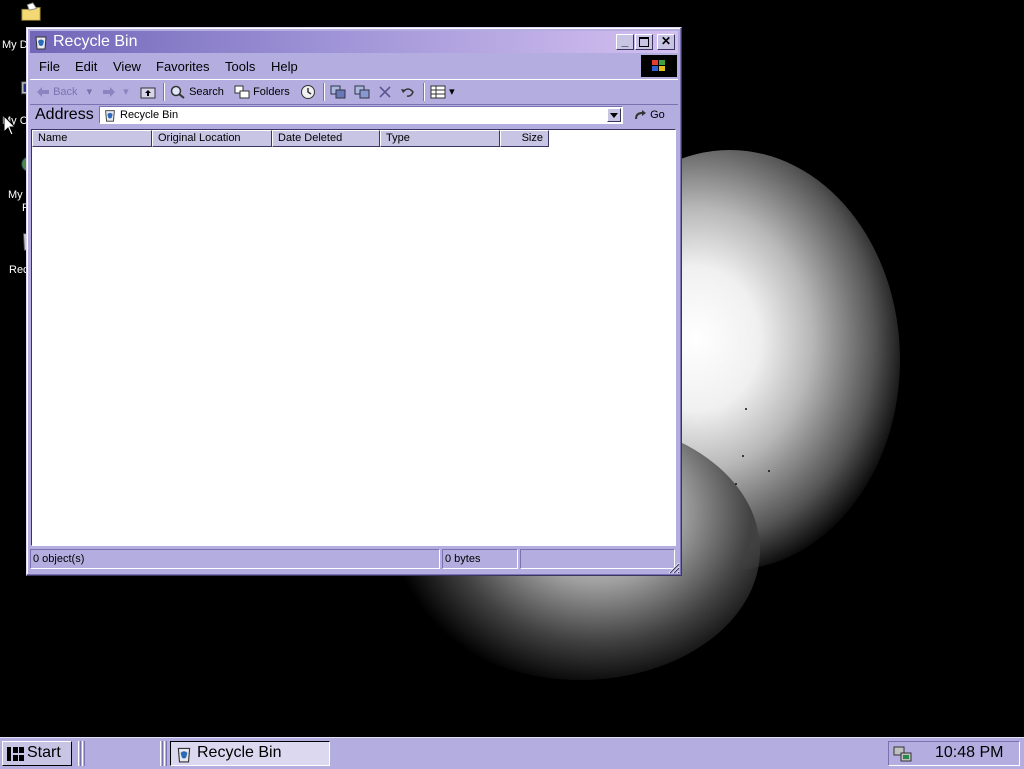  I want to click on menu-edit: Edit, so click(86, 66).